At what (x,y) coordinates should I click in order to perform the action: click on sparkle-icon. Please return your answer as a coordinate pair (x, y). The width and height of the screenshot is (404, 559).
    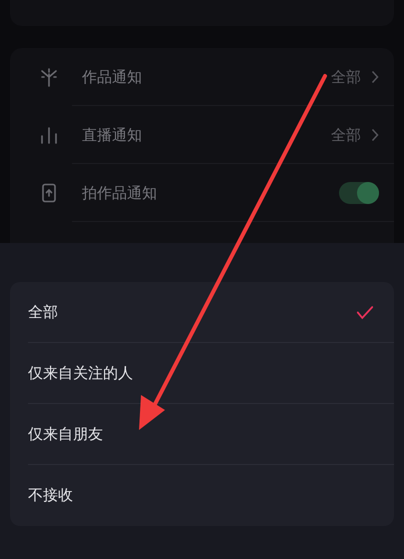
    Looking at the image, I should click on (49, 77).